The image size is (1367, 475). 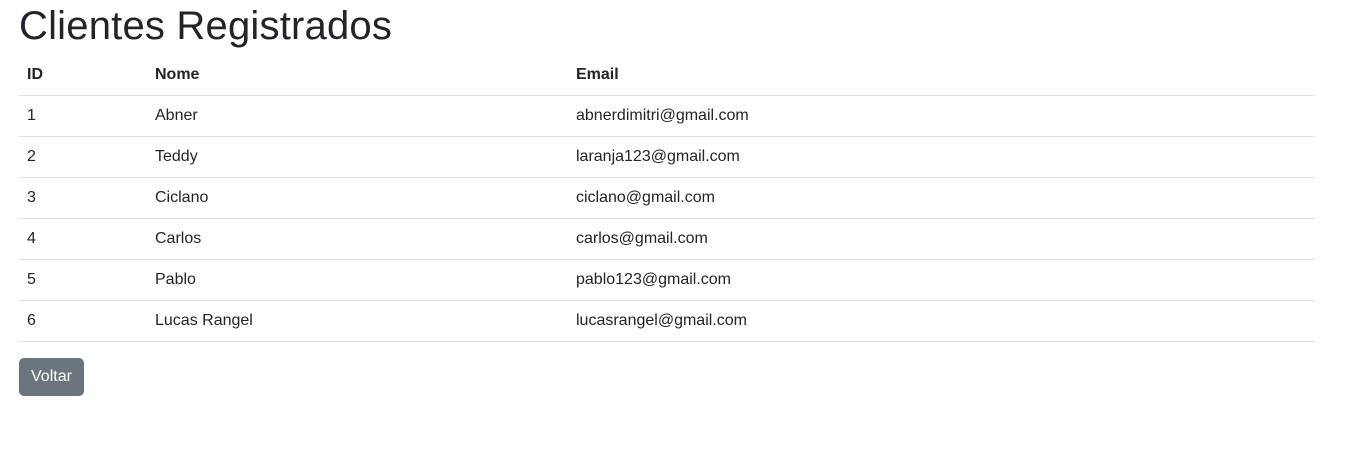 I want to click on cell-id: 4, so click(x=83, y=239).